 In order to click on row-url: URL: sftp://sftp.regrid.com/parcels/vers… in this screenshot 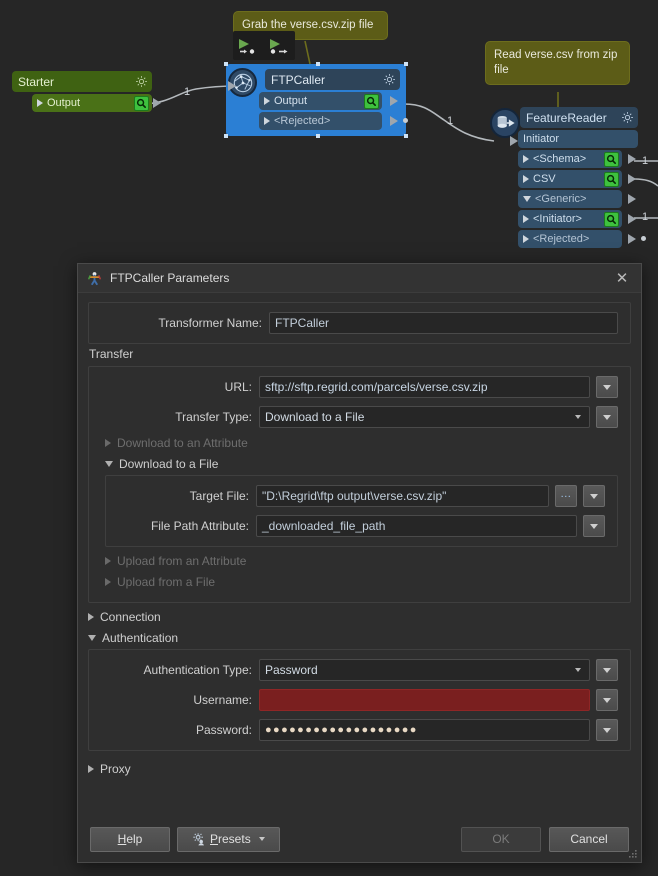, I will do `click(359, 387)`.